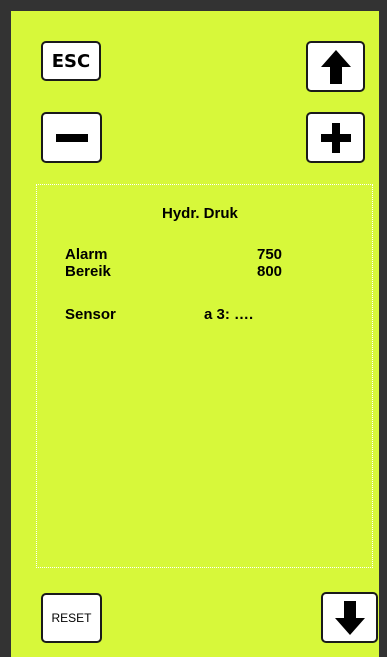 Image resolution: width=387 pixels, height=657 pixels. I want to click on minus-icon, so click(72, 138).